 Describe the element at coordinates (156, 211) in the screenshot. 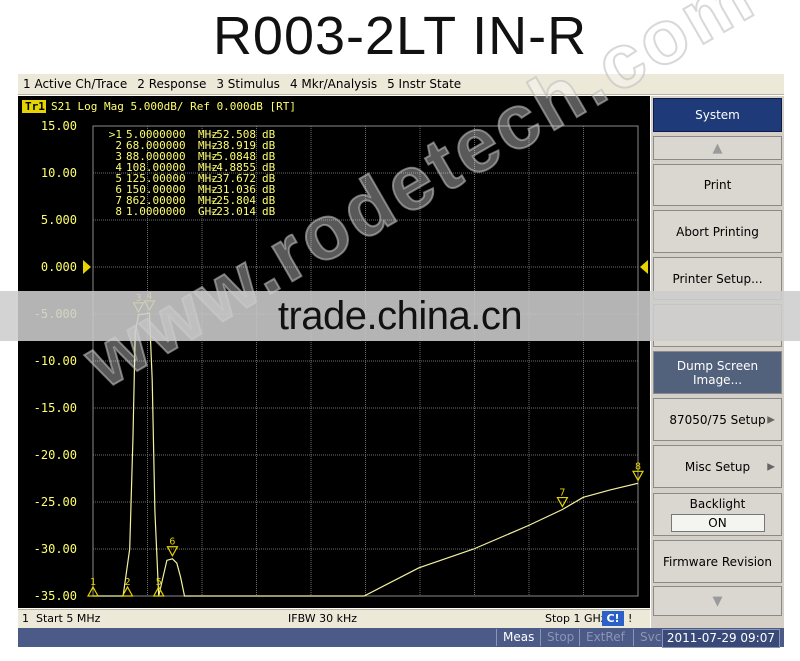

I see `marker-frequency: 1.0000000` at that location.